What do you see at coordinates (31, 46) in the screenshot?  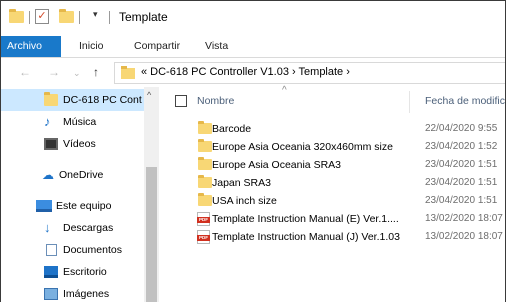 I see `tab-archivo: Archivo` at bounding box center [31, 46].